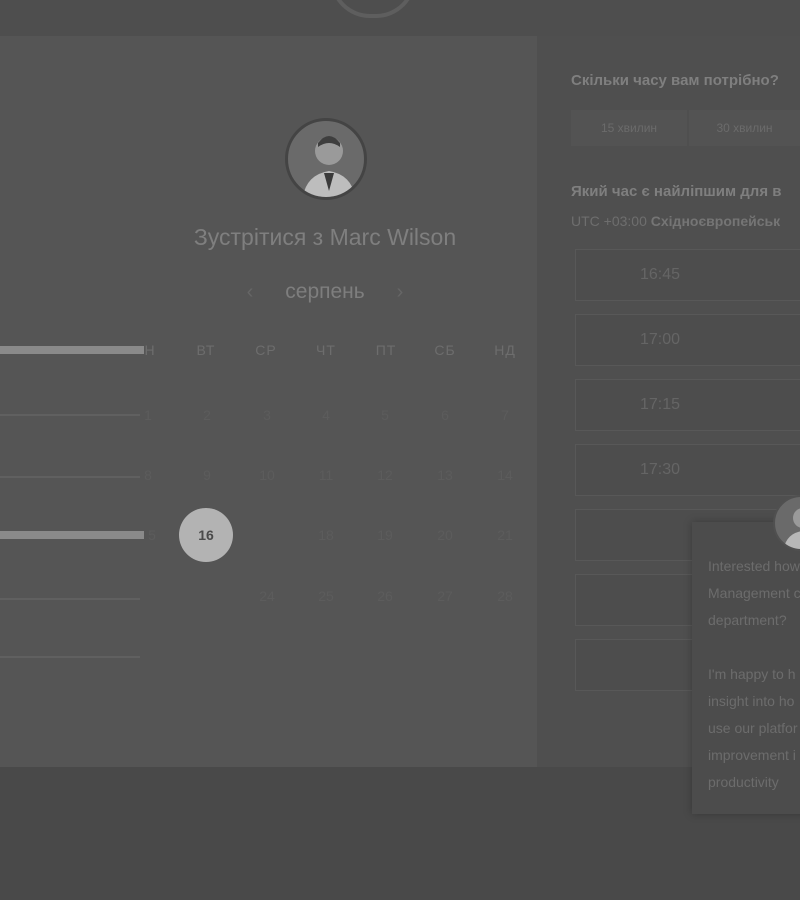 The width and height of the screenshot is (800, 900). Describe the element at coordinates (752, 755) in the screenshot. I see `chat-message-line: improvement i` at that location.